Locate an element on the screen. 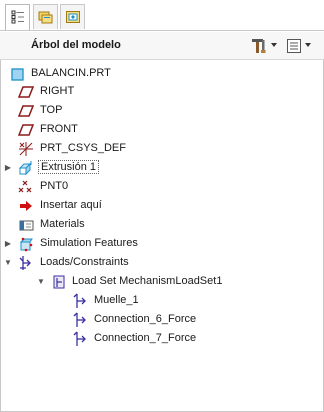 Image resolution: width=324 pixels, height=412 pixels. tree-item-label: Simulation Features is located at coordinates (89, 243).